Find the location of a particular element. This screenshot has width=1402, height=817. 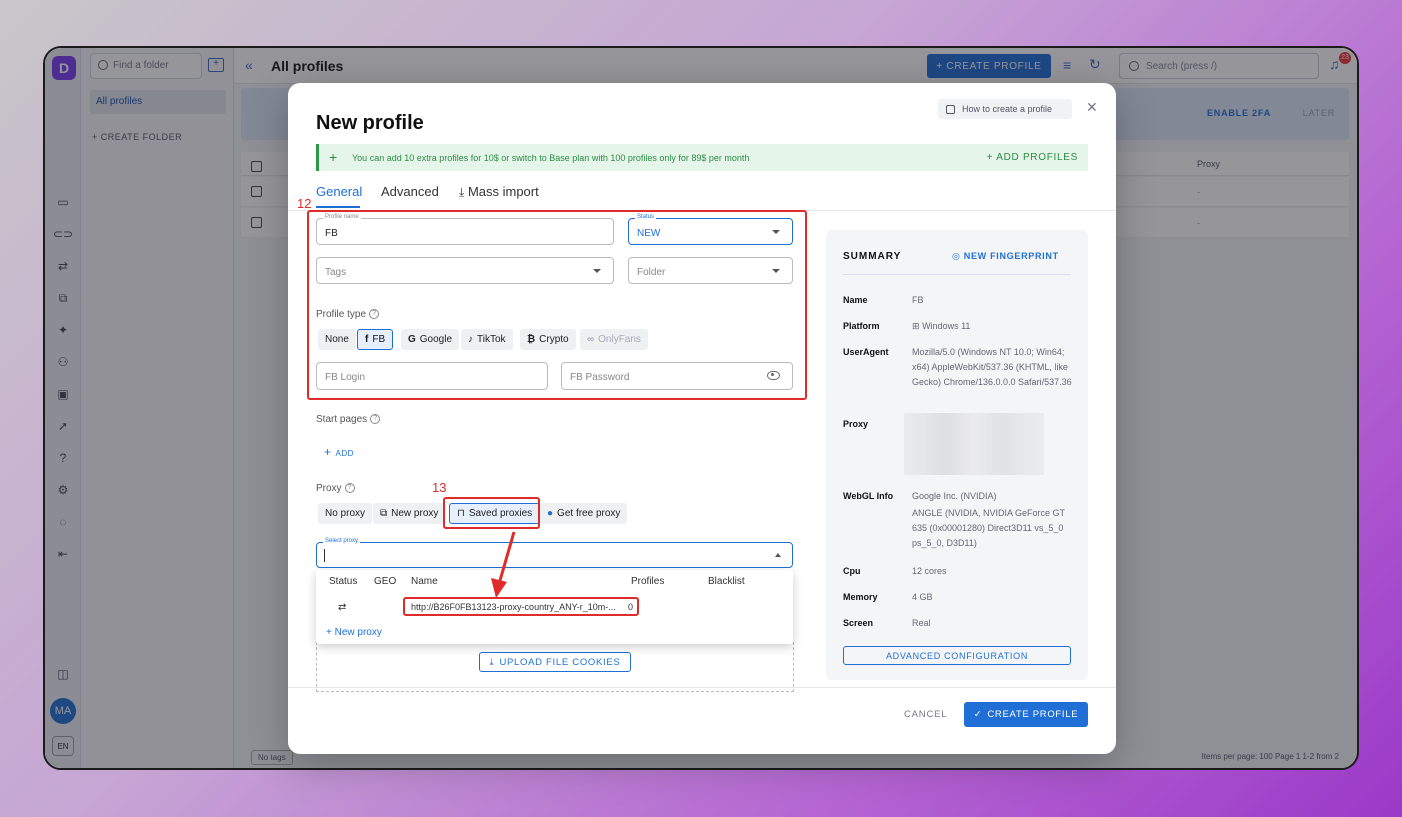

upload-cookies-button: ⤓ UPLOAD FILE COOKIES is located at coordinates (555, 662).